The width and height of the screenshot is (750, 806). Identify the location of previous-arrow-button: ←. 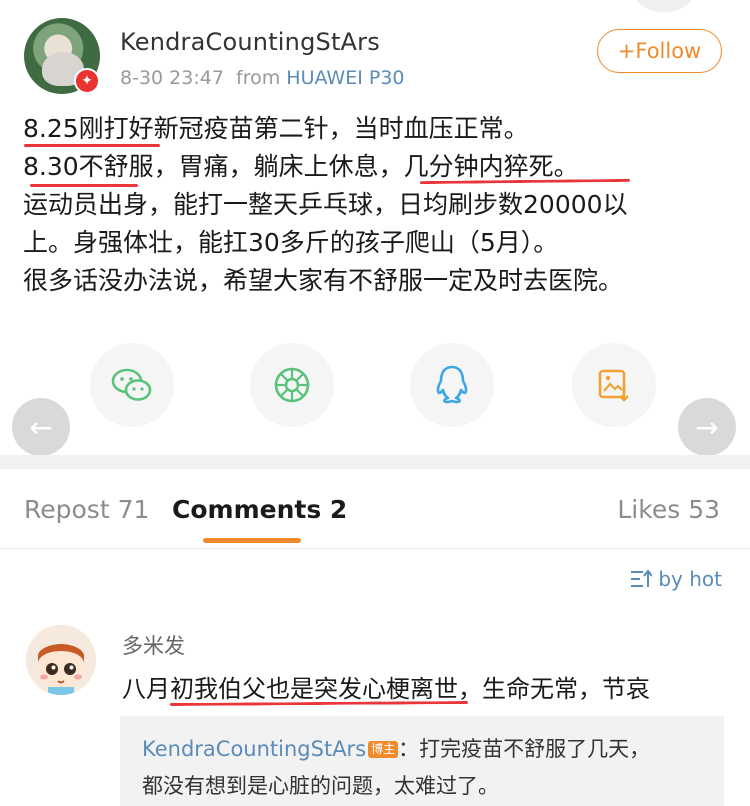
(41, 427).